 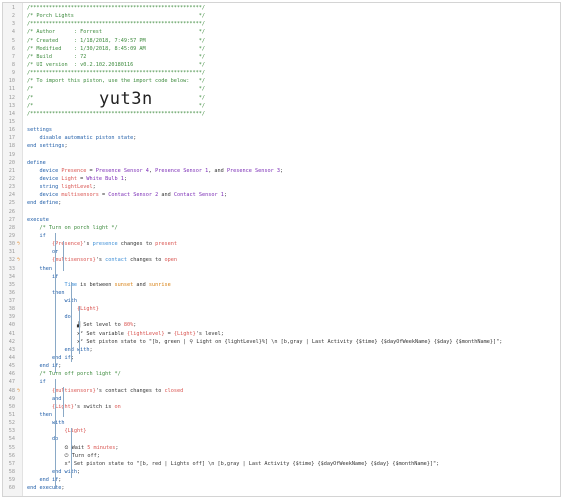 I want to click on code-line: 22 device Light = White Bulb 1;, so click(x=281, y=179).